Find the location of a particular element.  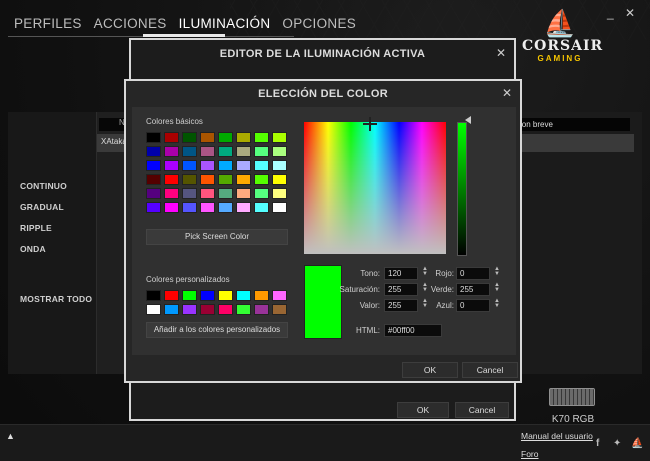

tab-perfiles: PERFILES is located at coordinates (48, 23).